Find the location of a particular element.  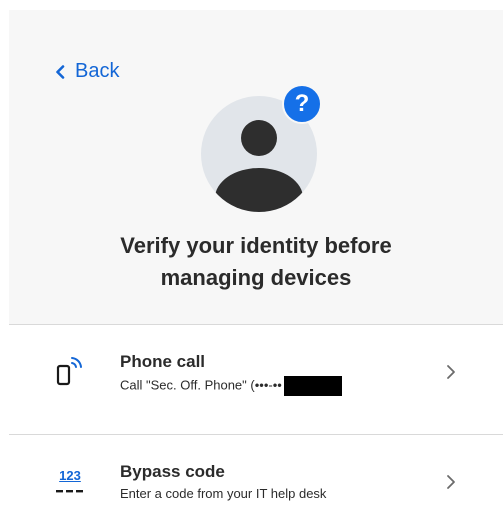

method-subtitle: Enter a code from your IT help desk is located at coordinates (223, 493).